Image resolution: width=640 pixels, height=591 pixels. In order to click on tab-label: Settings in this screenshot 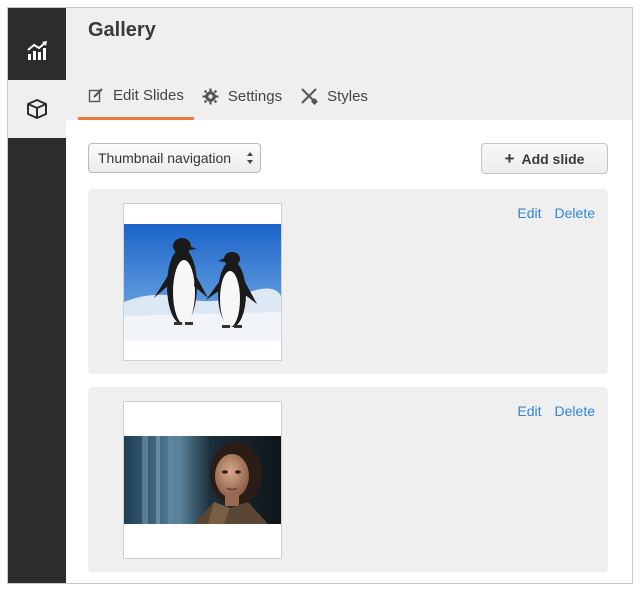, I will do `click(255, 96)`.